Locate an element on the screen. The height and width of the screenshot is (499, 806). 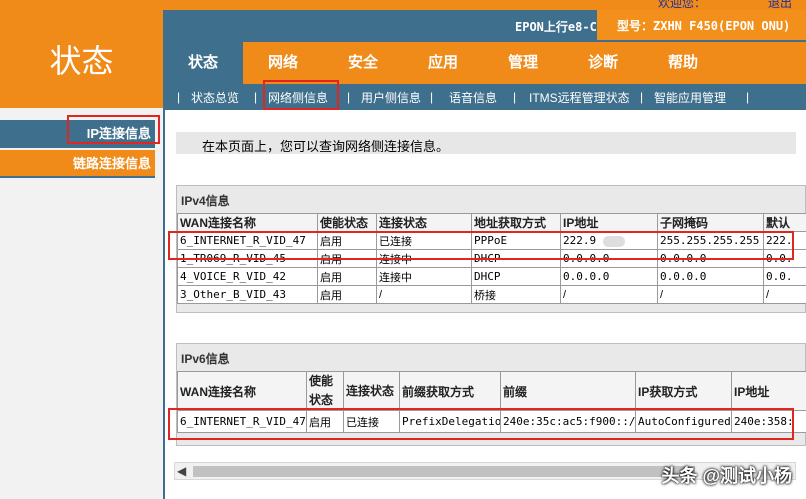
table-row: 3_Other_B_VID_43 启用 / 桥接 / / / is located at coordinates (491, 294).